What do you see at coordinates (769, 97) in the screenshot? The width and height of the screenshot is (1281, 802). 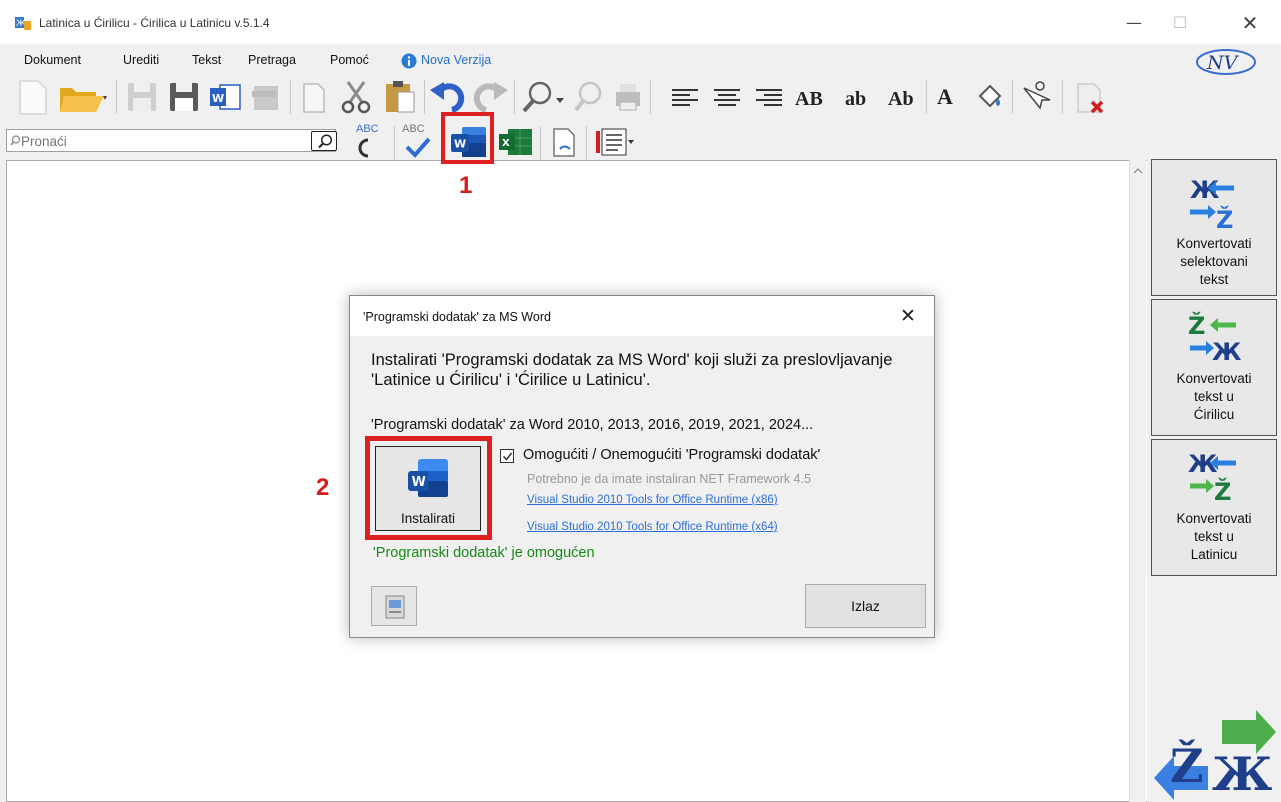 I see `align-right-icon` at bounding box center [769, 97].